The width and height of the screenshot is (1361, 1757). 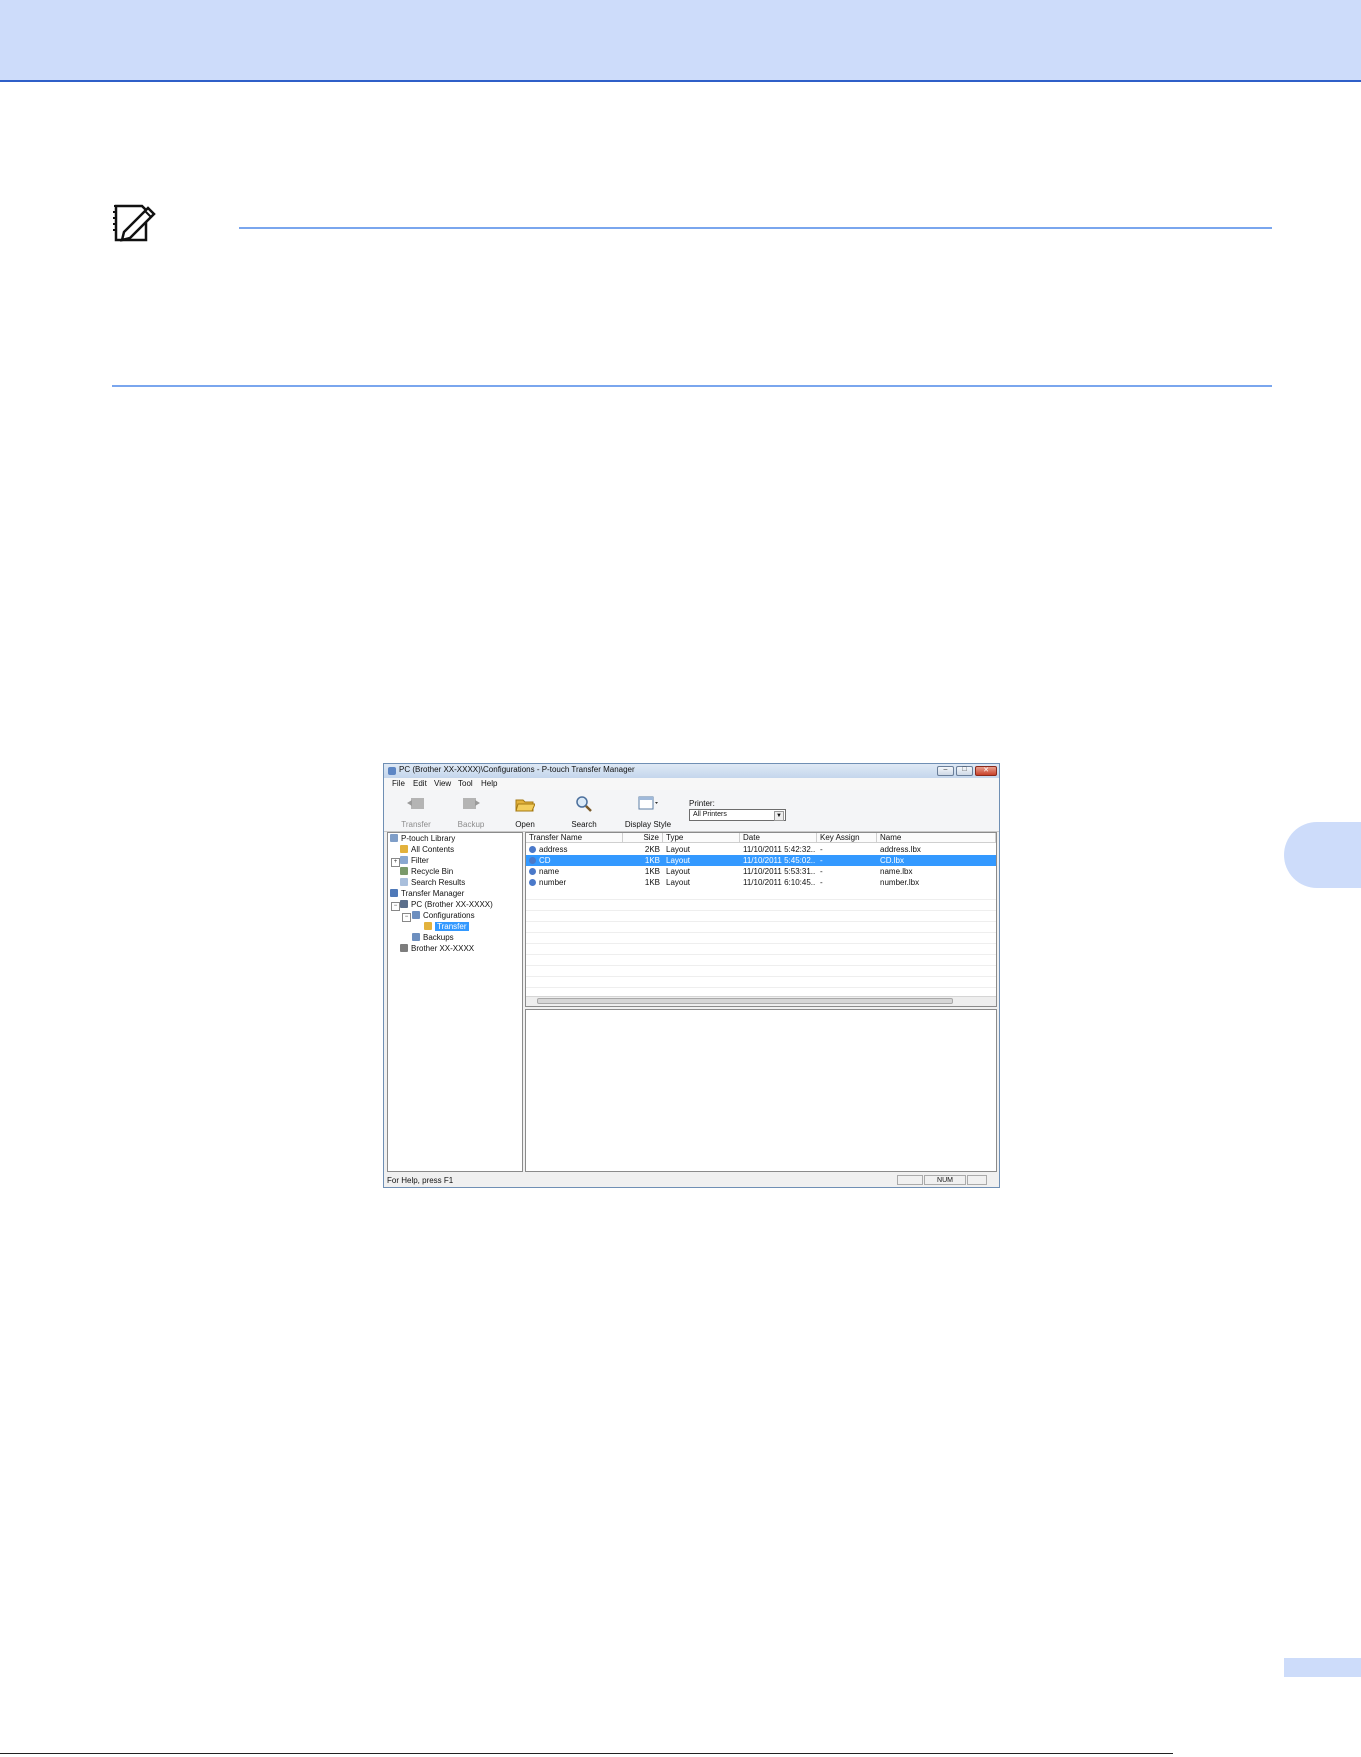 I want to click on preview-pane, so click(x=761, y=1090).